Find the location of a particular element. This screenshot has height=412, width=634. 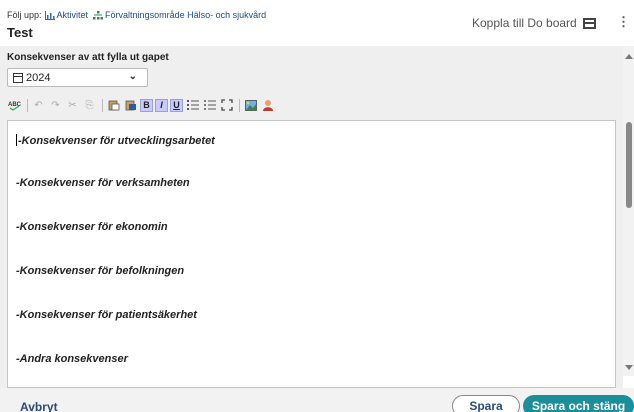

year-value: 2024 is located at coordinates (38, 77).